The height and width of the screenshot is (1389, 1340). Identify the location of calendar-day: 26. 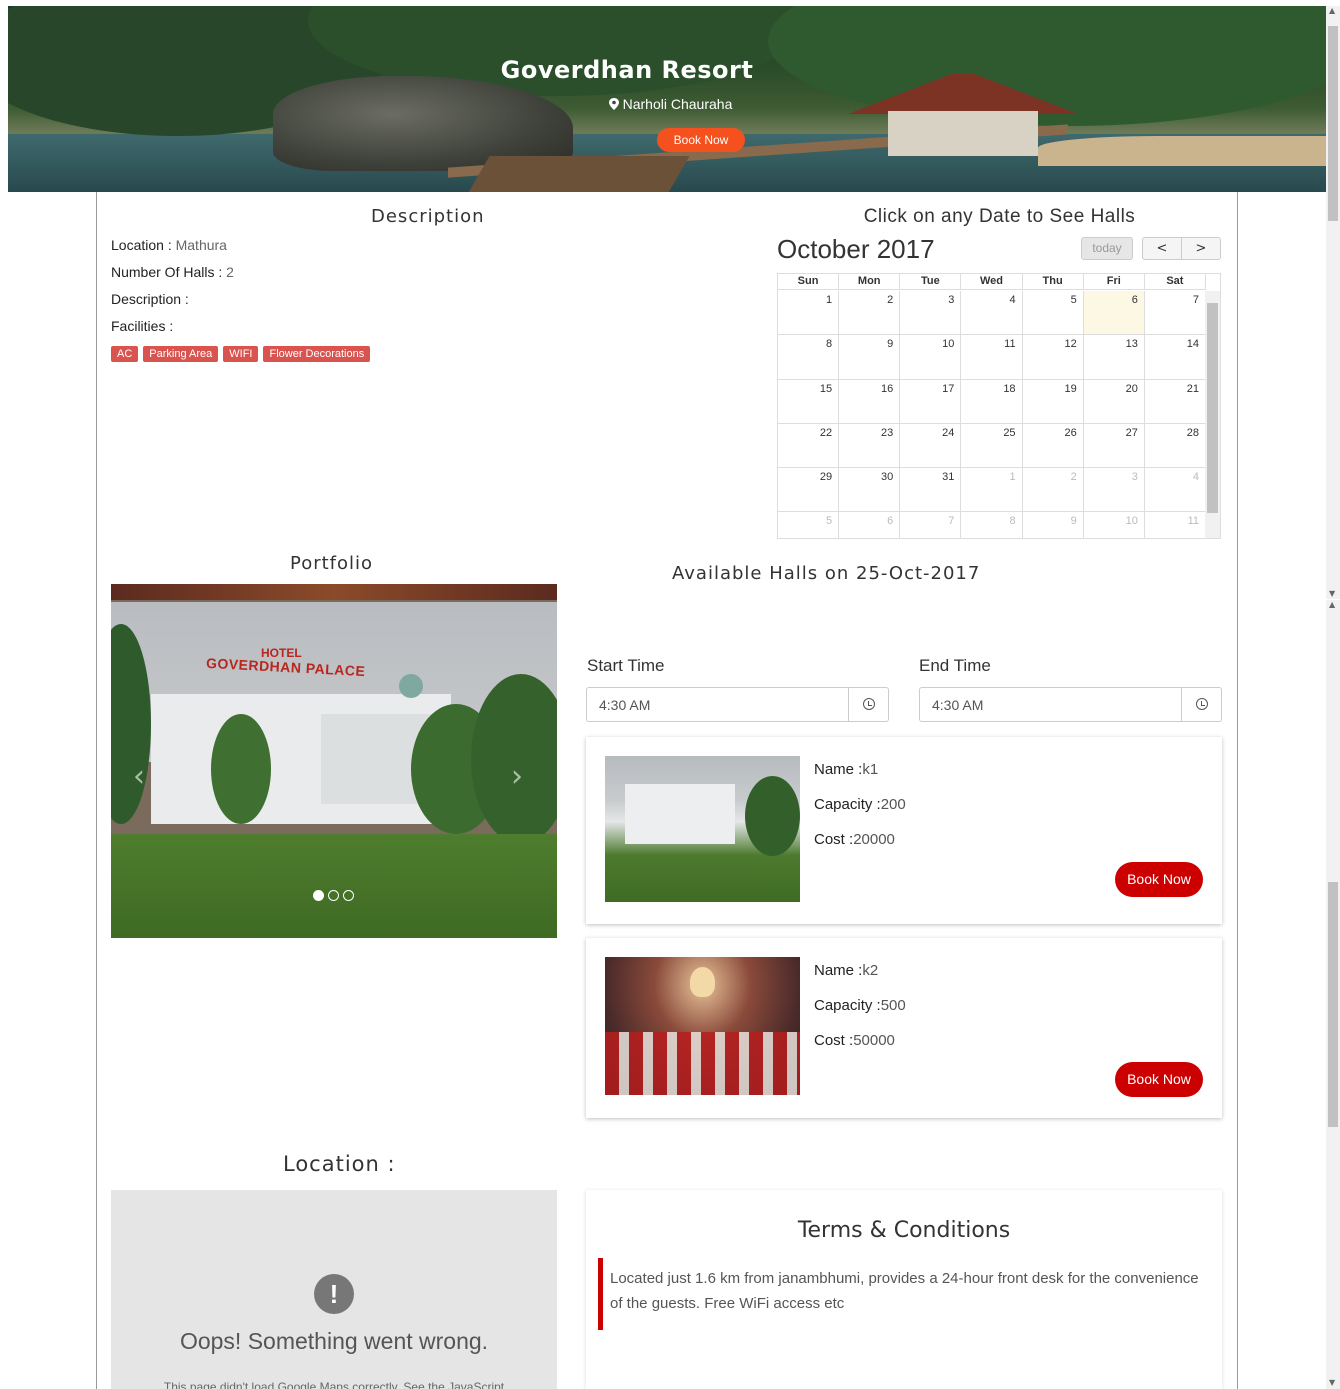
(1053, 445).